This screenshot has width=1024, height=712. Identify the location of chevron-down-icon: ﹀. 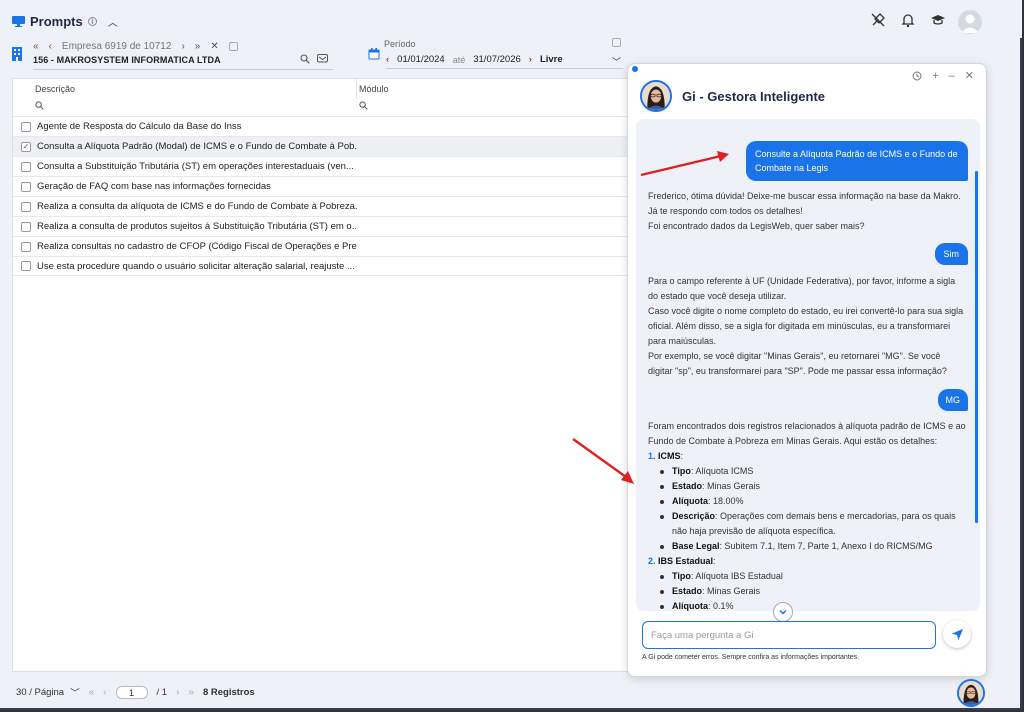
(616, 61).